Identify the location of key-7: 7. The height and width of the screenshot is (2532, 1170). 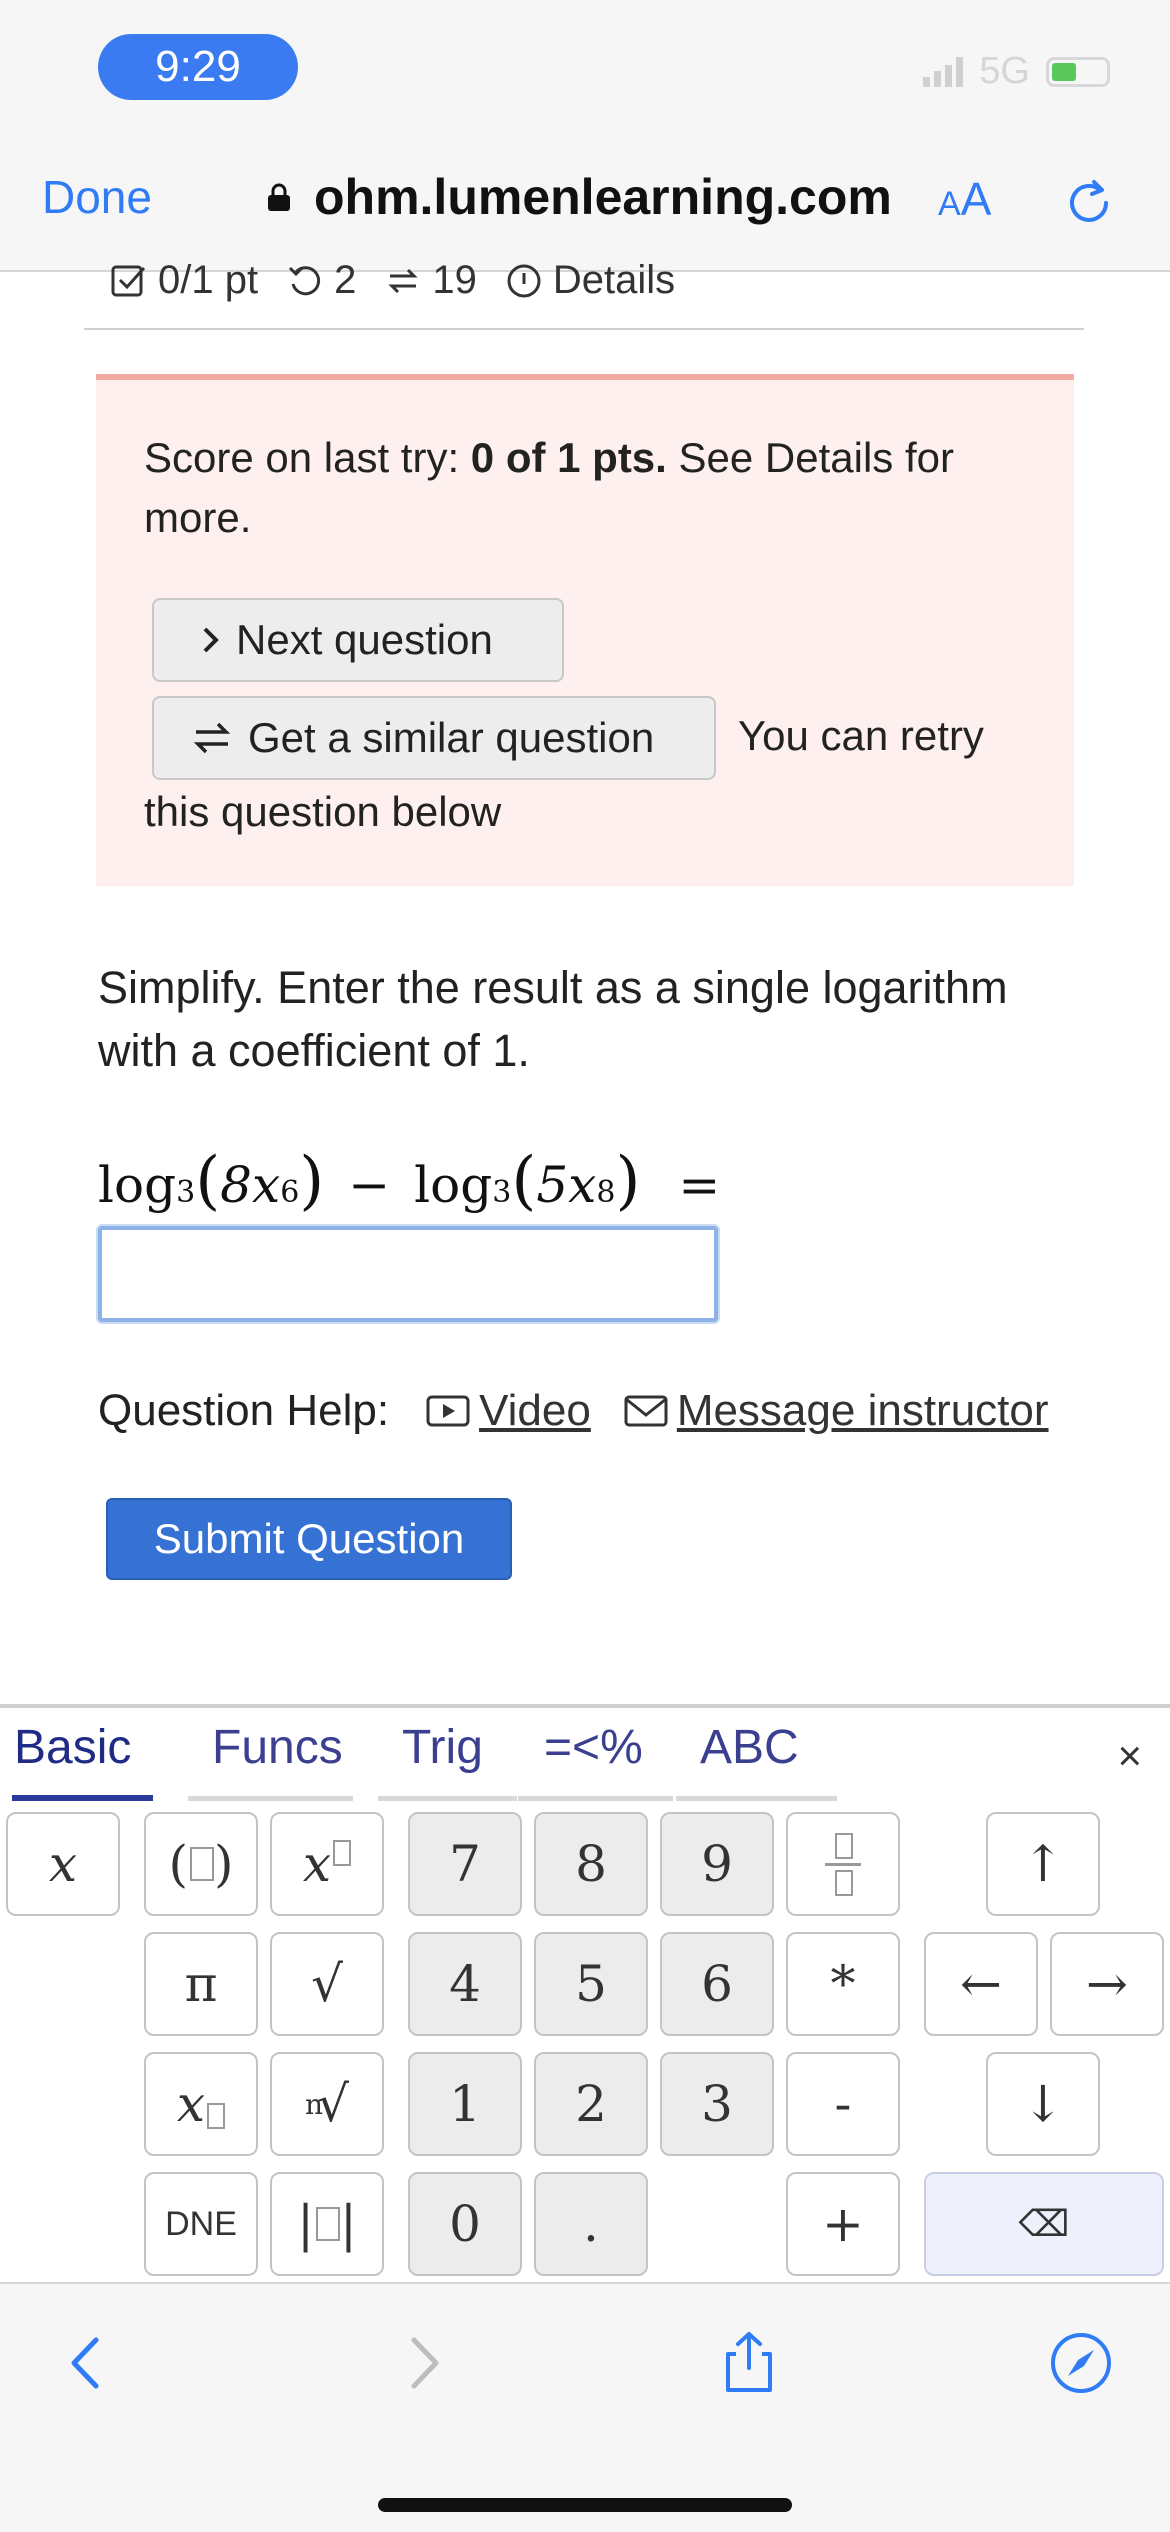
(465, 1864).